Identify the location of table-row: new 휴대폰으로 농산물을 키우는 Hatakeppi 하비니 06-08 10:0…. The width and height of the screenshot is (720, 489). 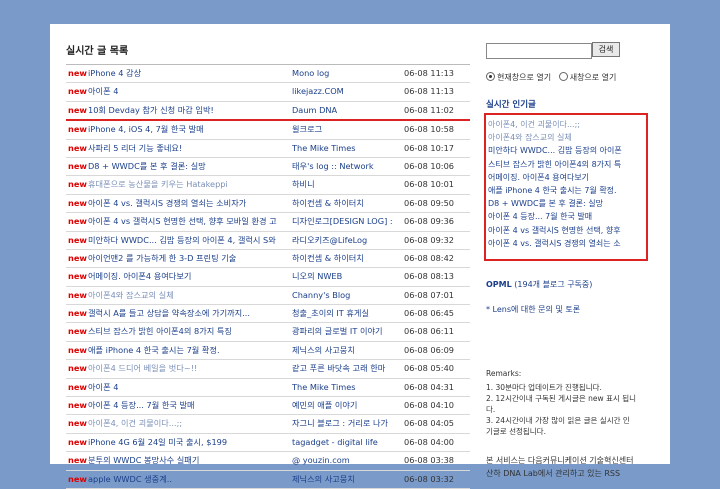
(268, 185).